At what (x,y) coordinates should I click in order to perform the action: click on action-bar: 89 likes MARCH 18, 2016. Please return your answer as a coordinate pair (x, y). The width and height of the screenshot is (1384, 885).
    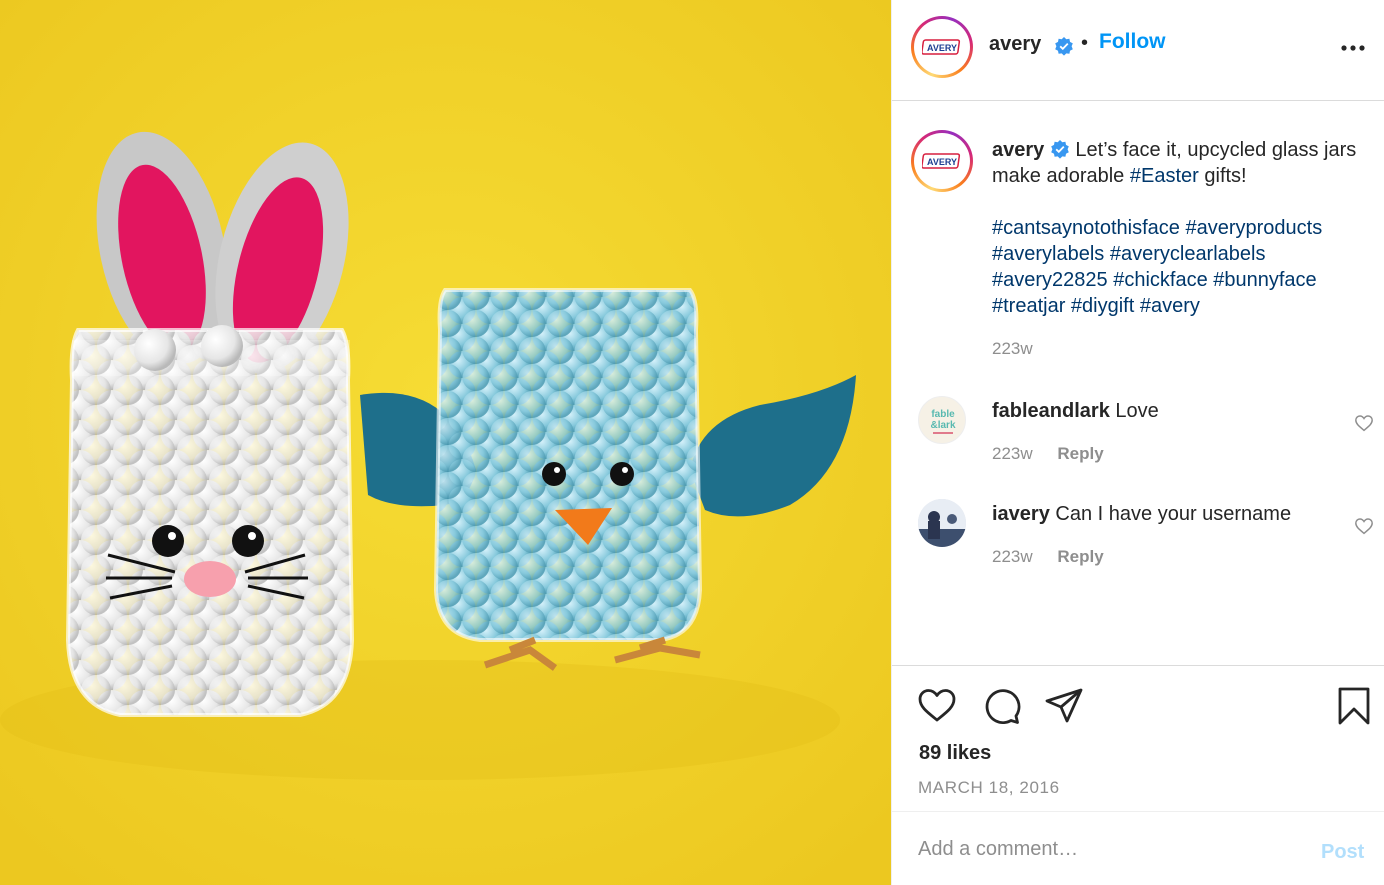
    Looking at the image, I should click on (1138, 738).